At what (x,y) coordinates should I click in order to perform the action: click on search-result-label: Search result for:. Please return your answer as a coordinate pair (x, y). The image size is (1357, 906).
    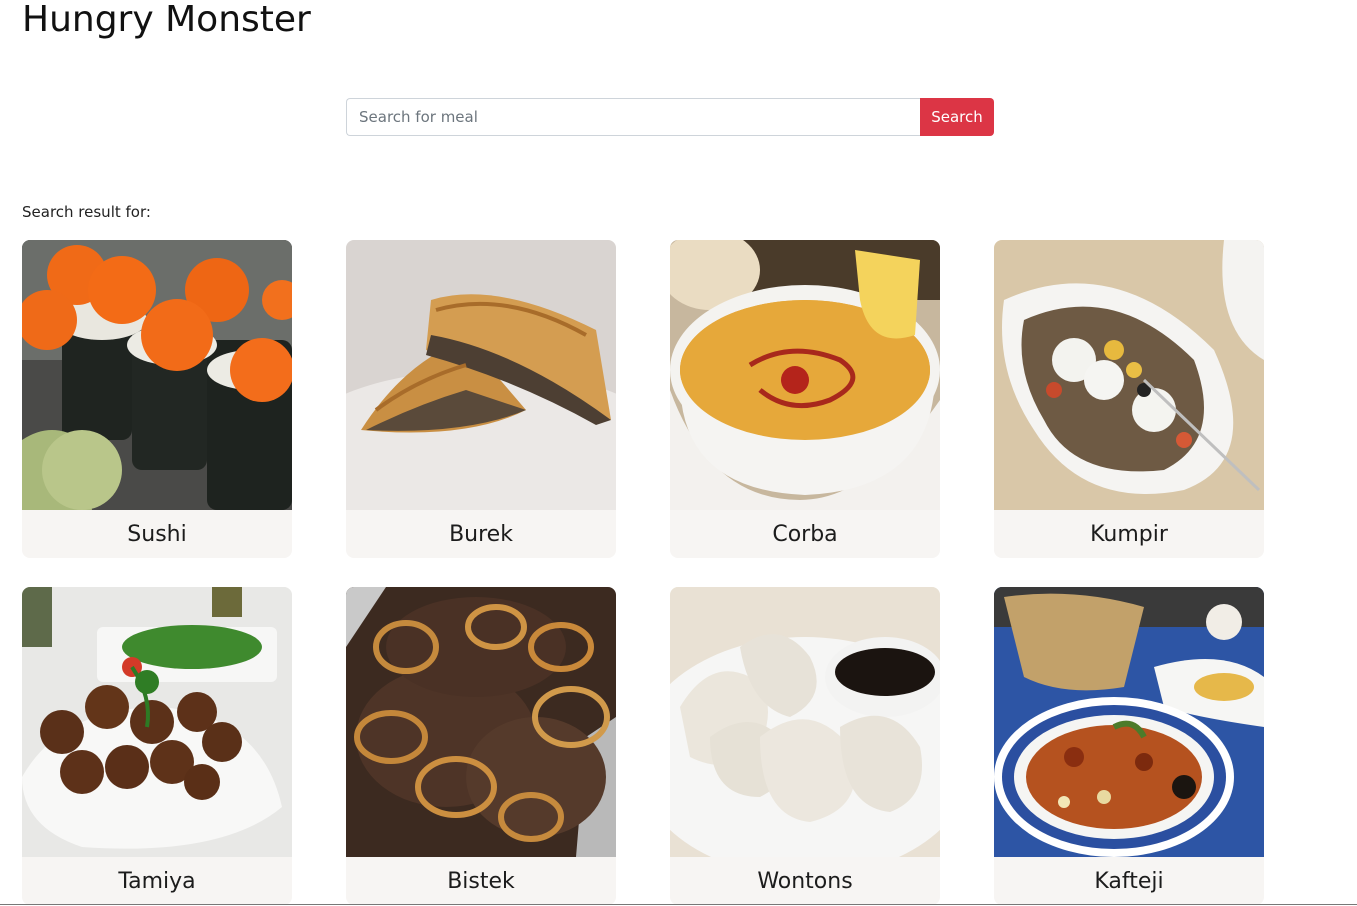
    Looking at the image, I should click on (86, 212).